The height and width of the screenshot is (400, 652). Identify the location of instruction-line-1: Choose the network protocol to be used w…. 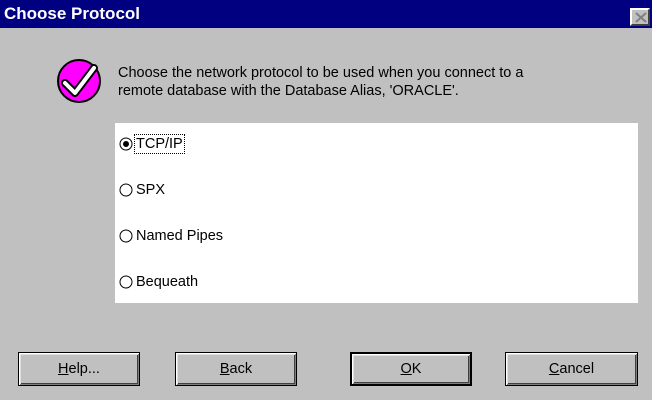
(321, 73).